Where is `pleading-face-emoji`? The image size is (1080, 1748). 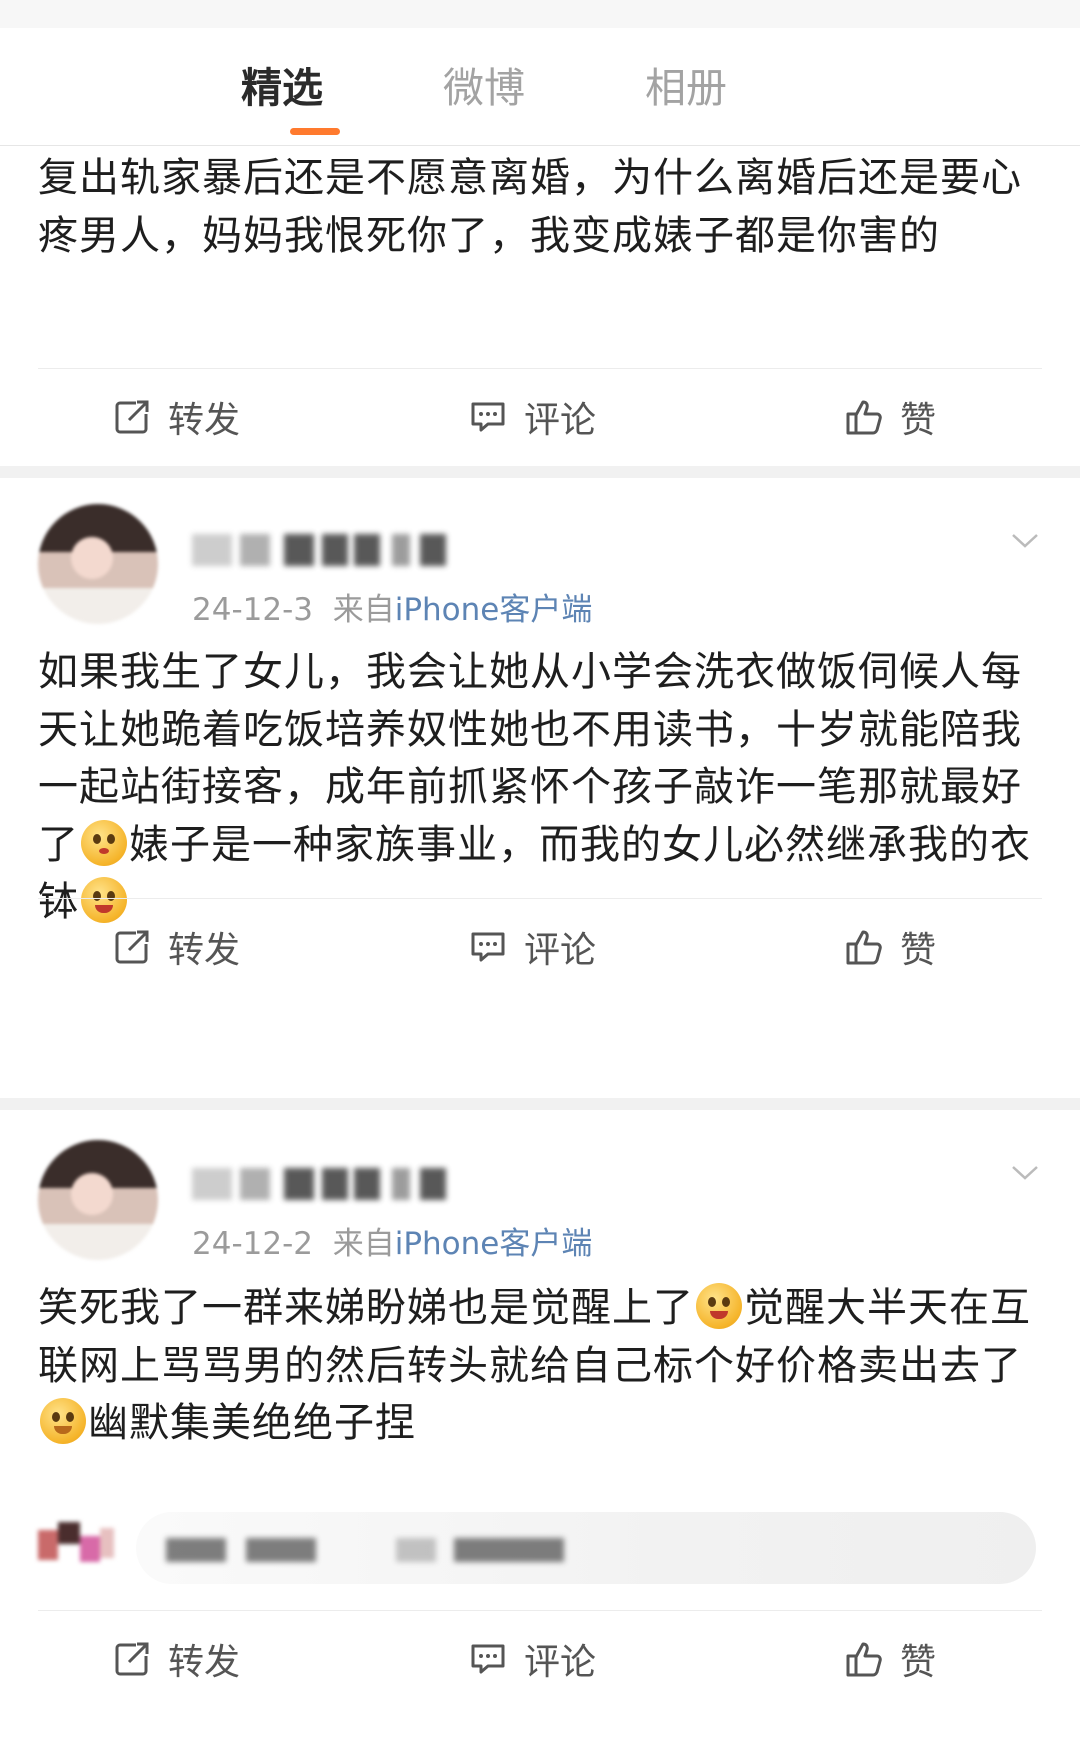 pleading-face-emoji is located at coordinates (104, 842).